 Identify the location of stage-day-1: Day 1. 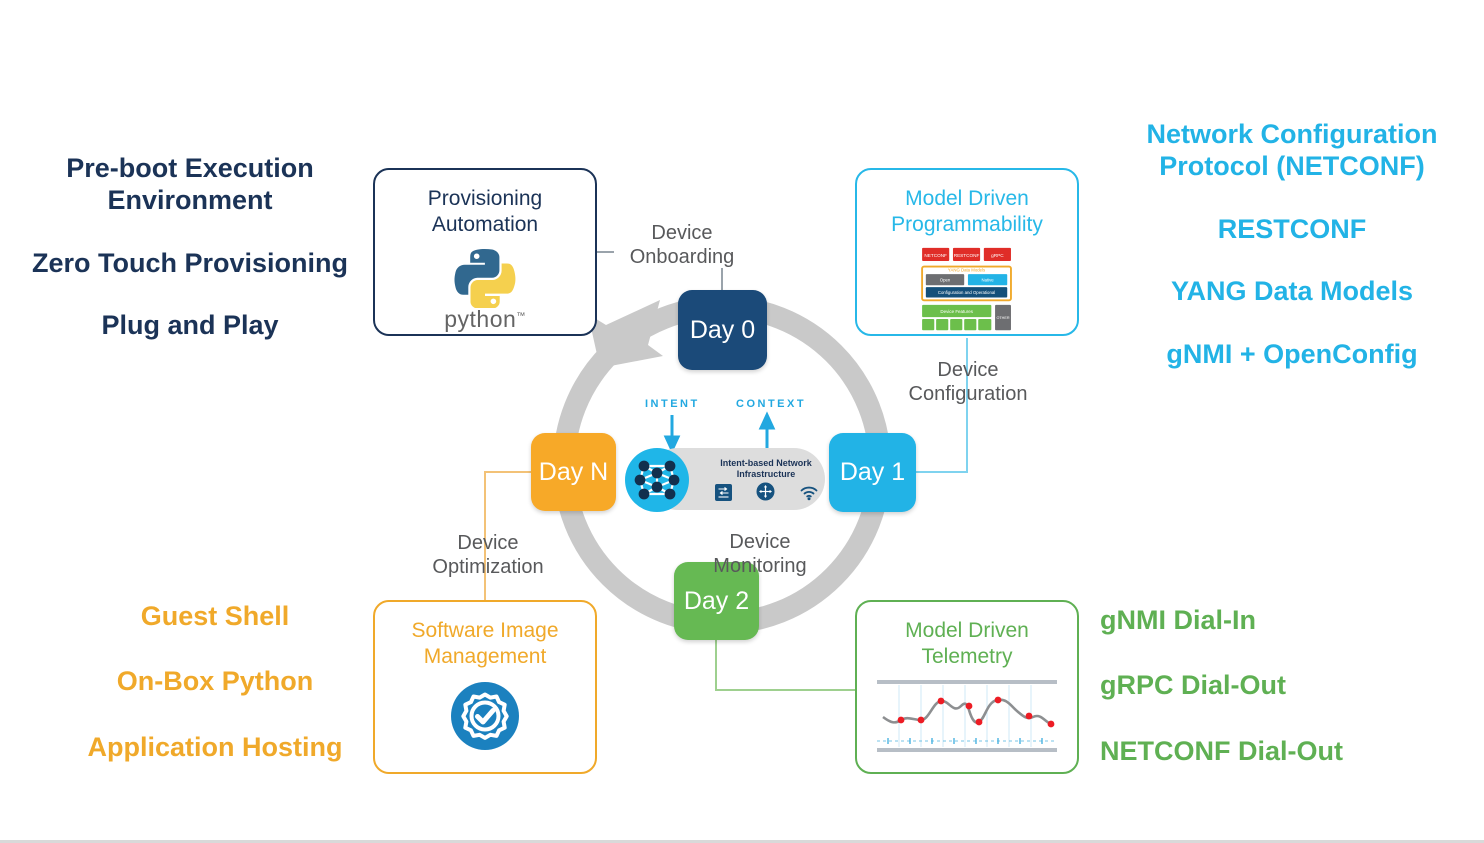
(872, 472).